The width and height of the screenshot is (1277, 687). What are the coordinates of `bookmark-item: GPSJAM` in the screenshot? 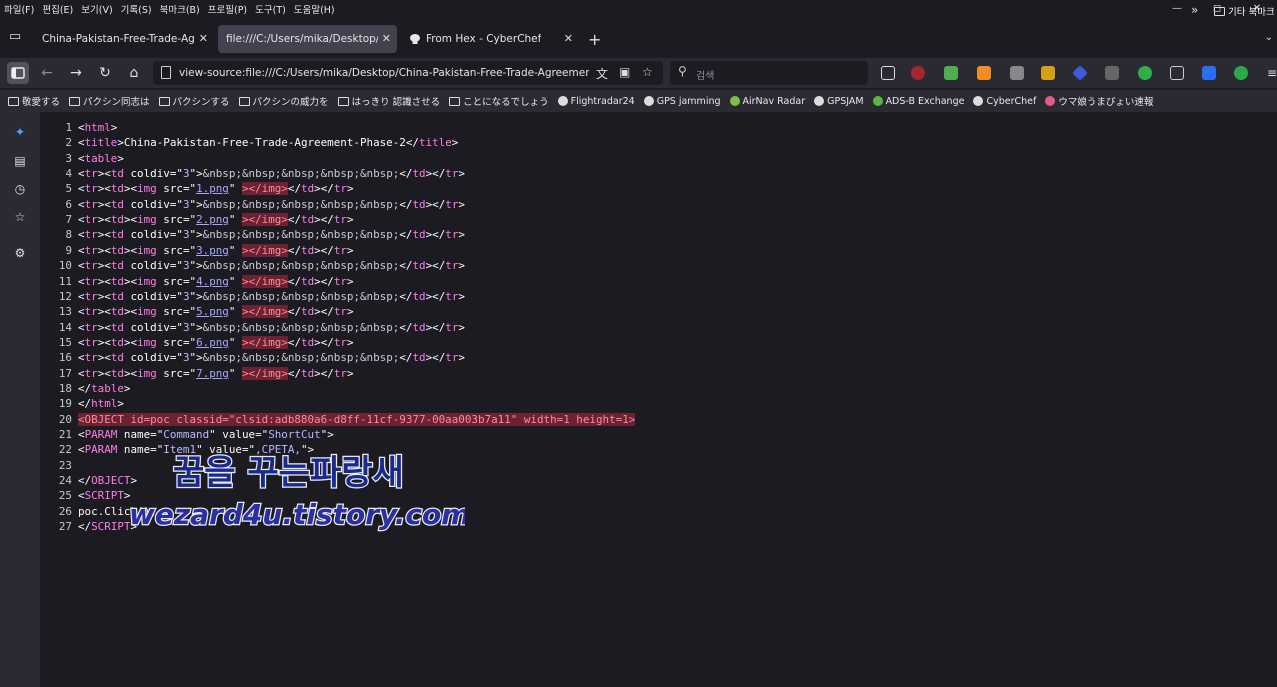 It's located at (839, 101).